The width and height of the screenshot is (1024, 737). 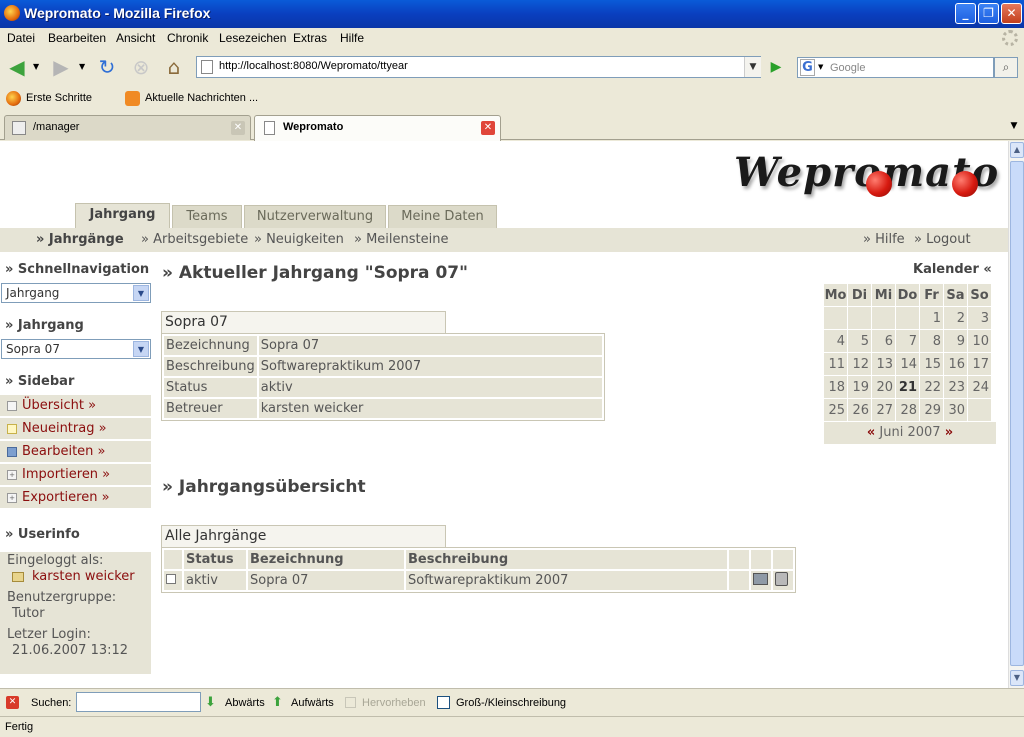 I want to click on tab-jahrgang: Jahrgang, so click(x=122, y=215).